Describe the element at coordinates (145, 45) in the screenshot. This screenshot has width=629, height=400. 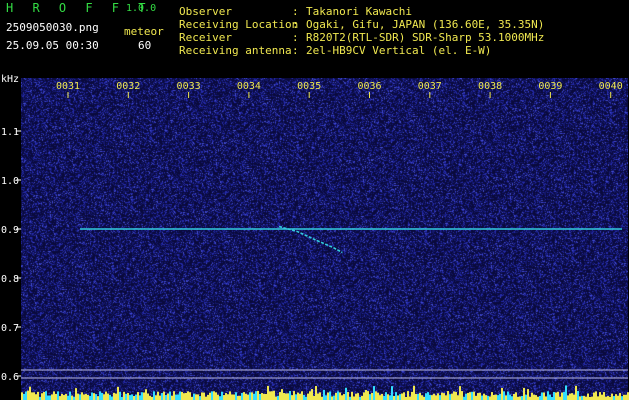
I see `meteor-count: 60` at that location.